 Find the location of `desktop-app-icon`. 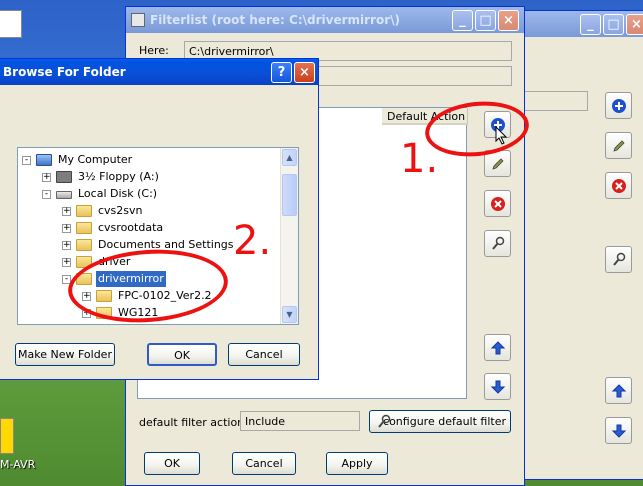

desktop-app-icon is located at coordinates (11, 24).